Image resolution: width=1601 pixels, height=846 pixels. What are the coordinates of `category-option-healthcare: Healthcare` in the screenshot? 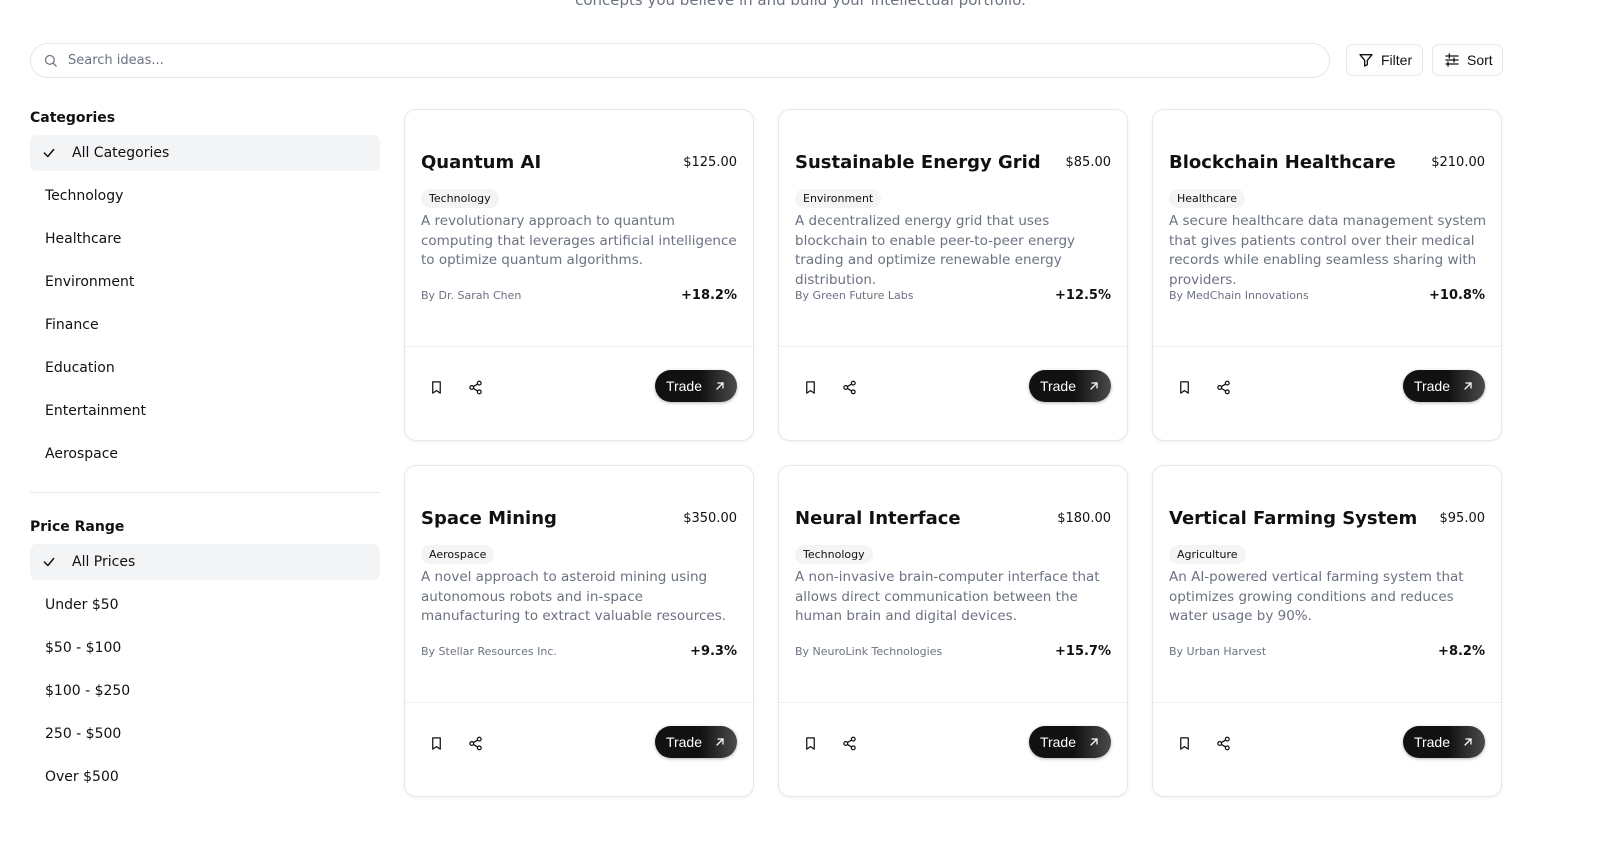 It's located at (205, 239).